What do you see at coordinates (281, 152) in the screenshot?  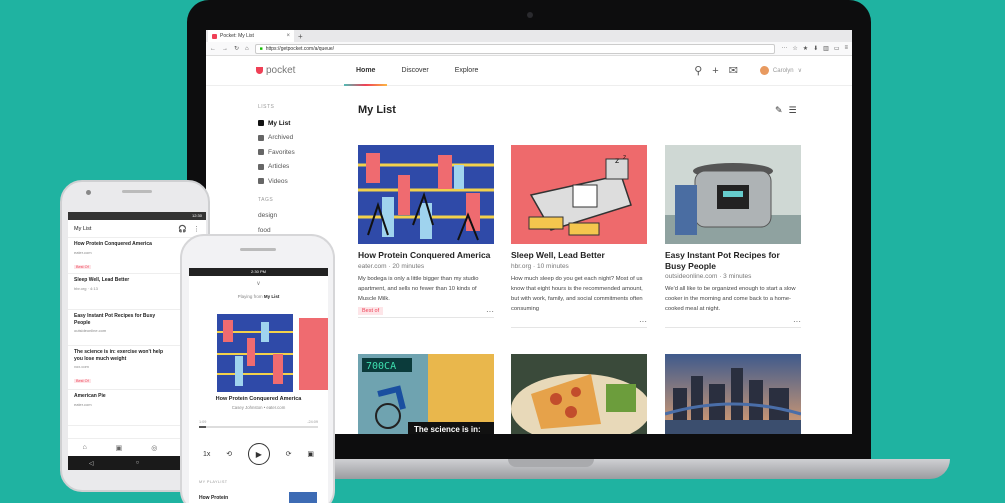 I see `sidebar-item-label: Favorites` at bounding box center [281, 152].